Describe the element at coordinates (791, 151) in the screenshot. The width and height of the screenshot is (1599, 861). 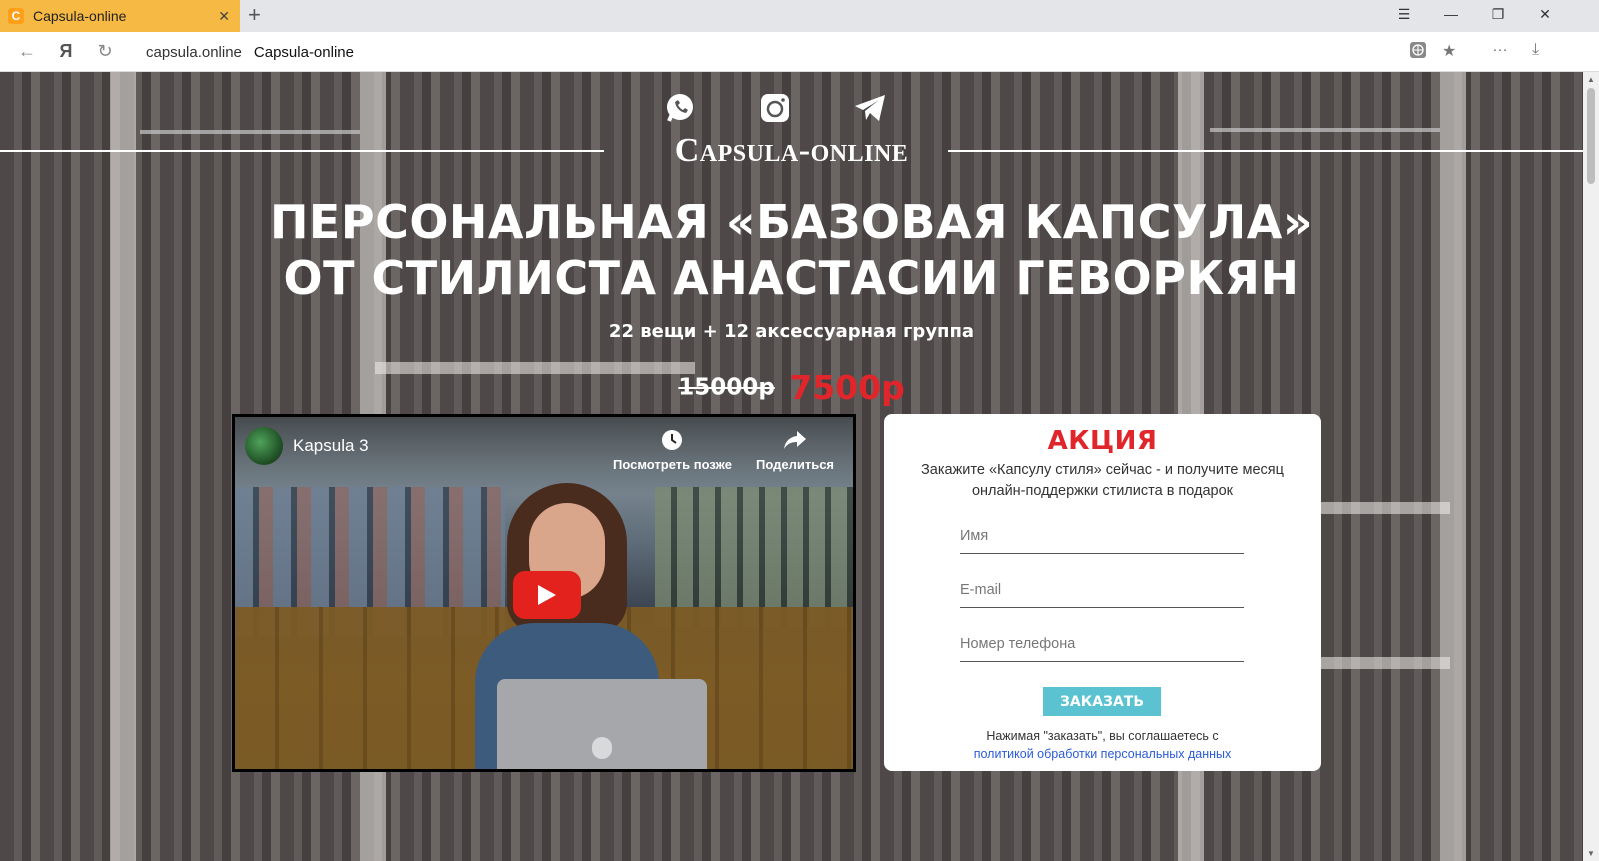
I see `site-logo: Capsula-online` at that location.